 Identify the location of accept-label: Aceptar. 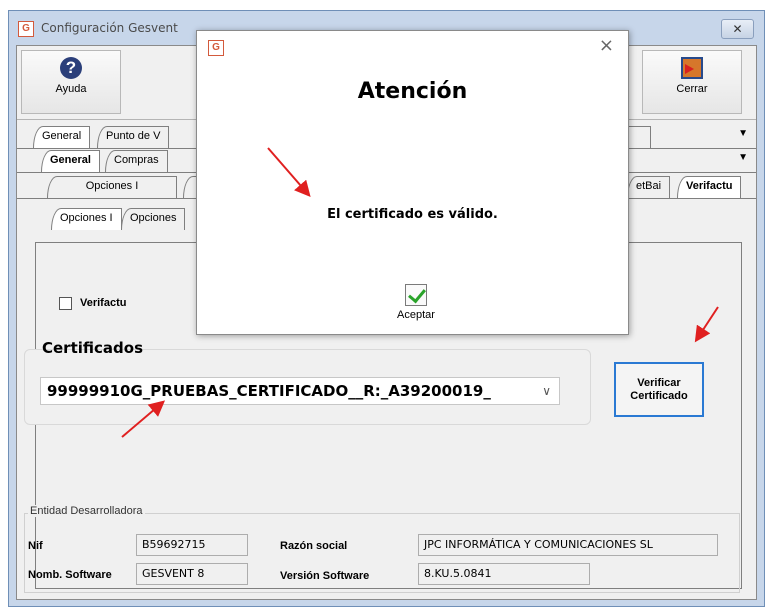
(416, 315).